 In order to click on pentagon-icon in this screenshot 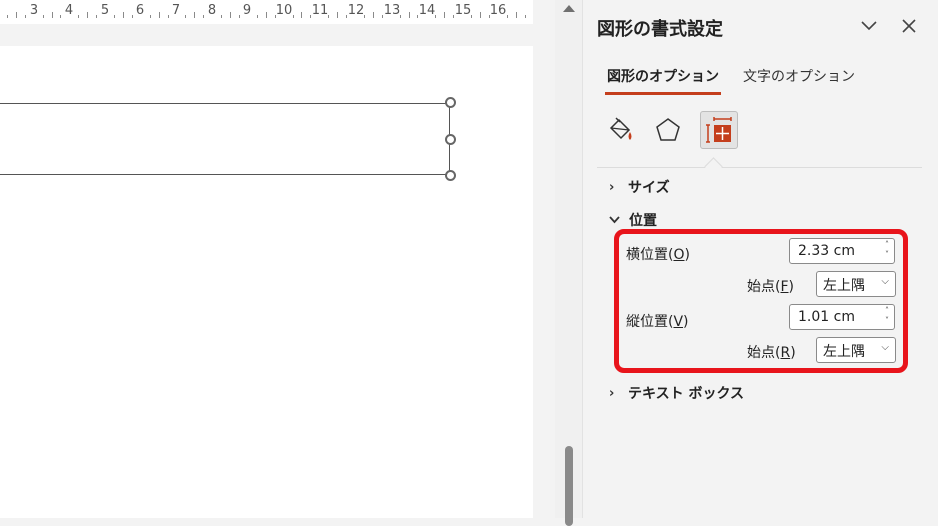, I will do `click(668, 129)`.